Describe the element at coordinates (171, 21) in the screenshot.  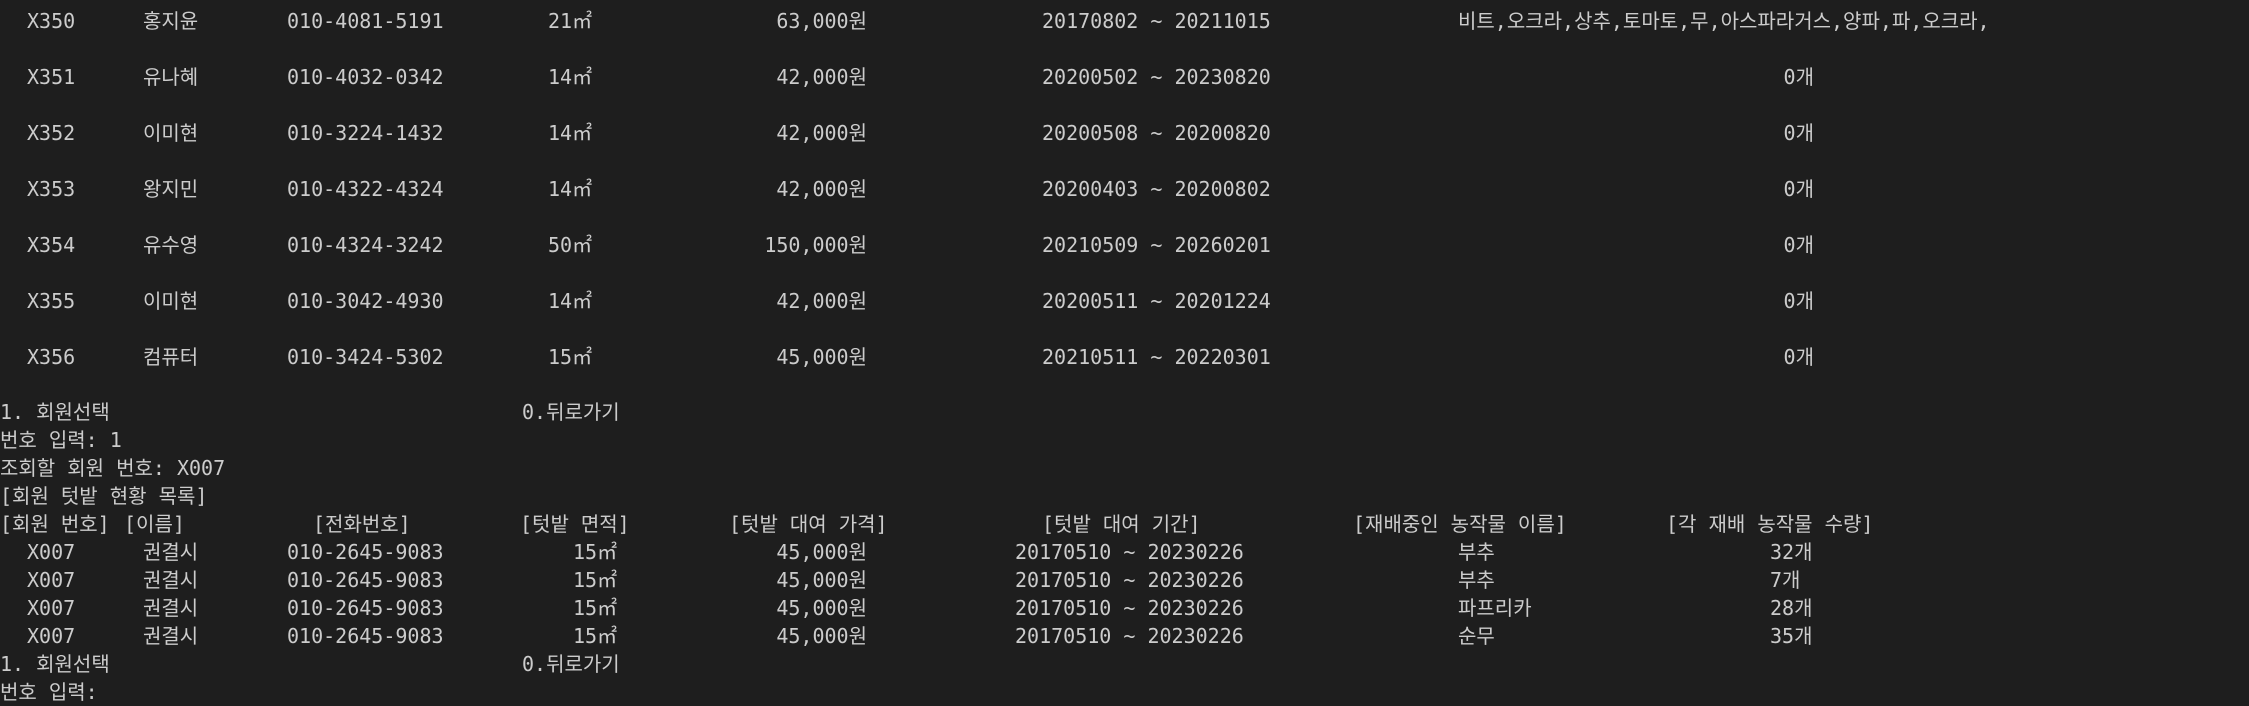
I see `member-name: 홍지윤` at that location.